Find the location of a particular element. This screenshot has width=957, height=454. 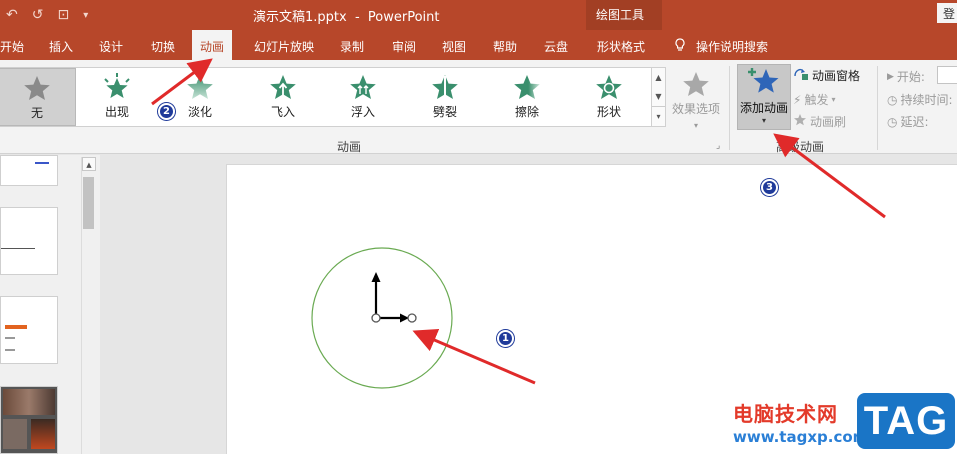

watermark-brand: 电脑技术网 is located at coordinates (785, 414).